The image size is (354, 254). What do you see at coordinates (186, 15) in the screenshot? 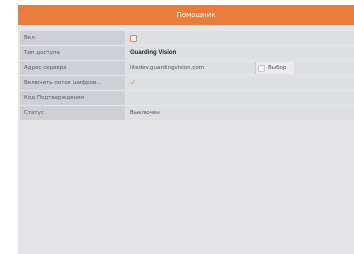
I see `dialog-title: Помощник` at bounding box center [186, 15].